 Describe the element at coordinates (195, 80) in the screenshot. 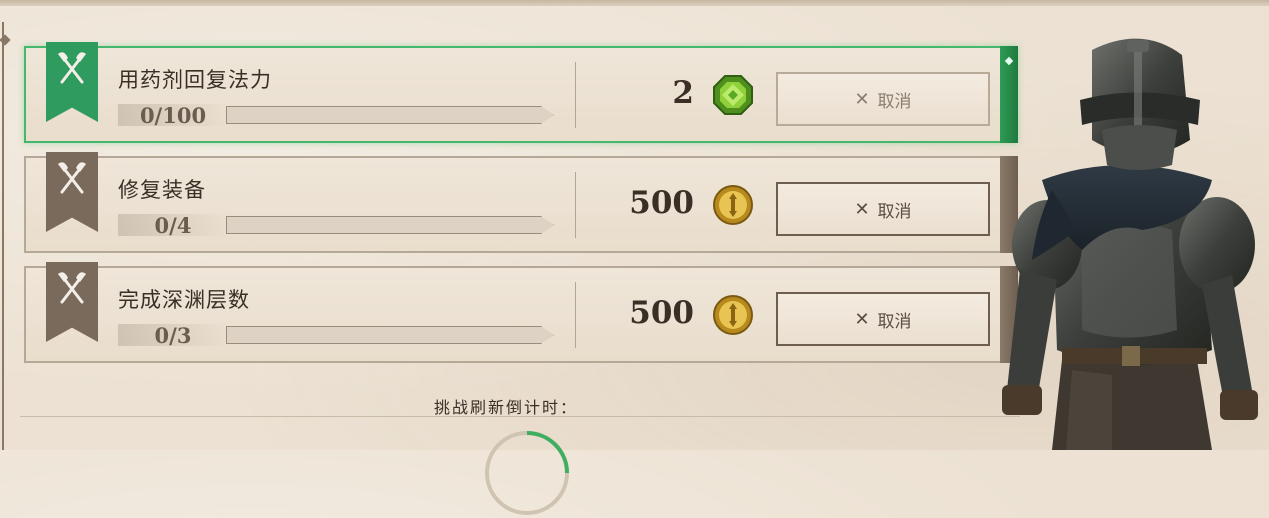

I see `quest-title: 用药剂回复法力` at that location.